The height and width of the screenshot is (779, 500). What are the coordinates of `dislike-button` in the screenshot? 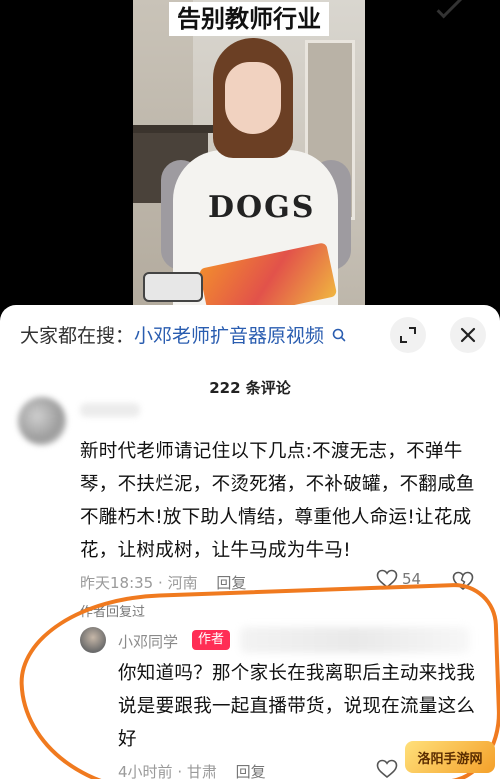 It's located at (463, 583).